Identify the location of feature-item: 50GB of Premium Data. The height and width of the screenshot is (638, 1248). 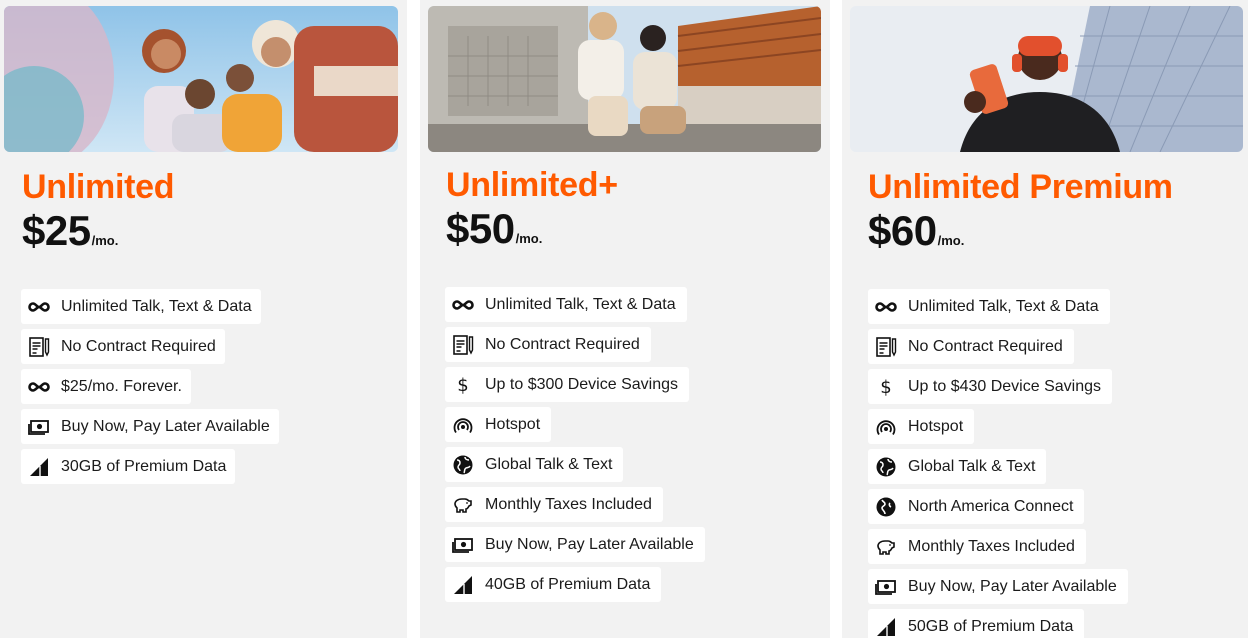
(976, 623).